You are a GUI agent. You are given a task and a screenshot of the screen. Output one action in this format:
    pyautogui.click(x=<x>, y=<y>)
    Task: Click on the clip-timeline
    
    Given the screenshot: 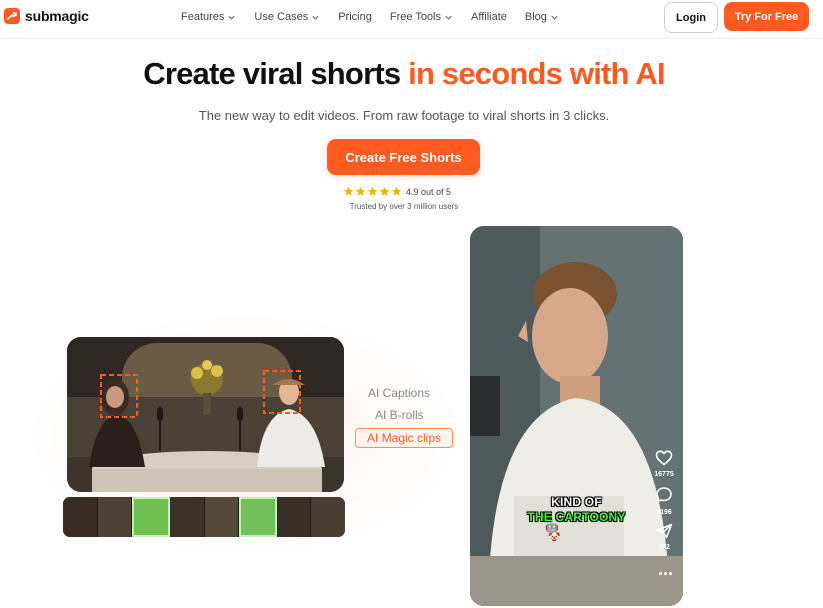 What is the action you would take?
    pyautogui.click(x=204, y=517)
    